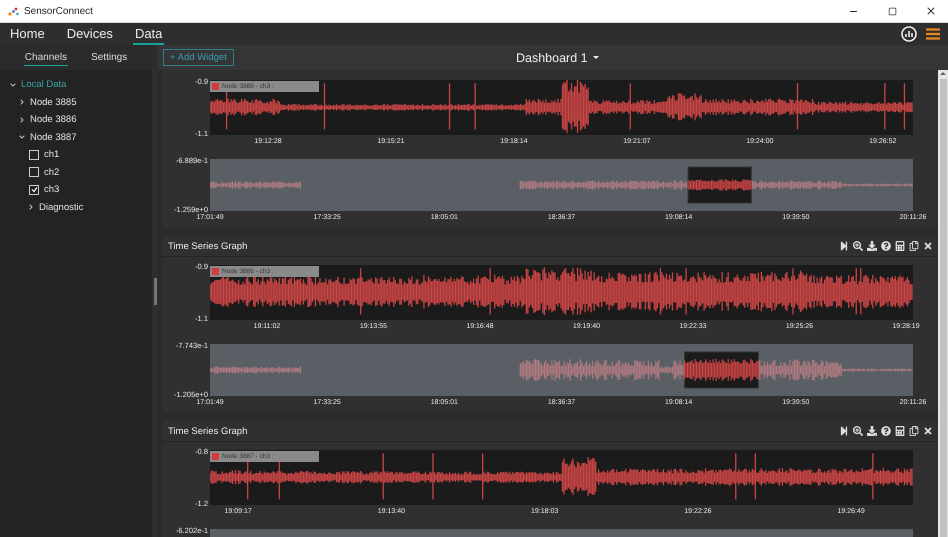  I want to click on tree-item: ch2, so click(81, 172).